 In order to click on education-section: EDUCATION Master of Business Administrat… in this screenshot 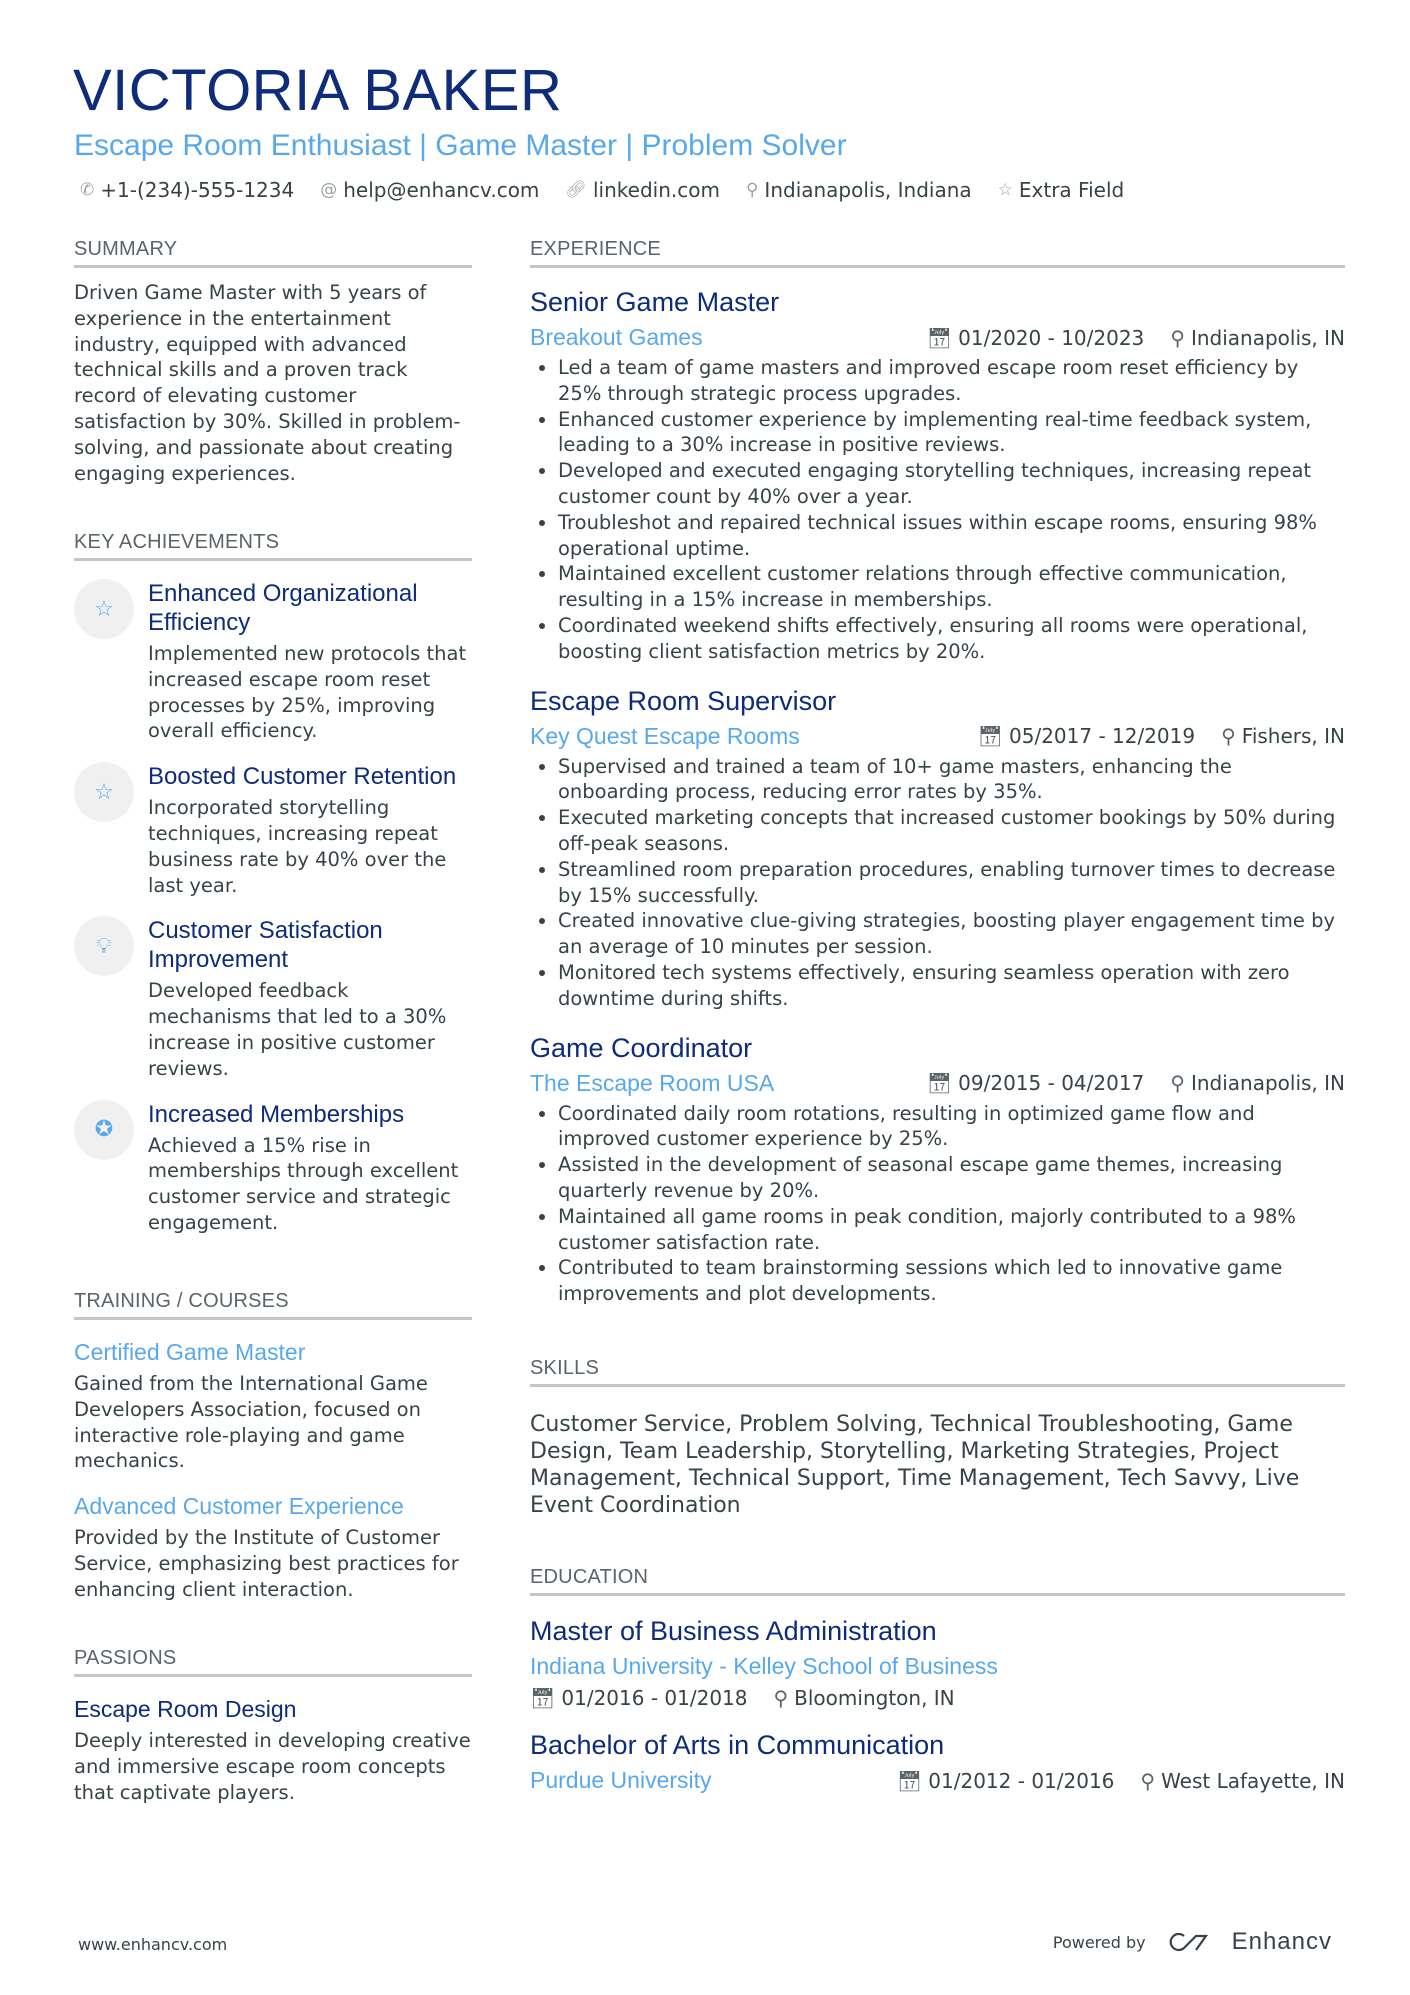, I will do `click(937, 1680)`.